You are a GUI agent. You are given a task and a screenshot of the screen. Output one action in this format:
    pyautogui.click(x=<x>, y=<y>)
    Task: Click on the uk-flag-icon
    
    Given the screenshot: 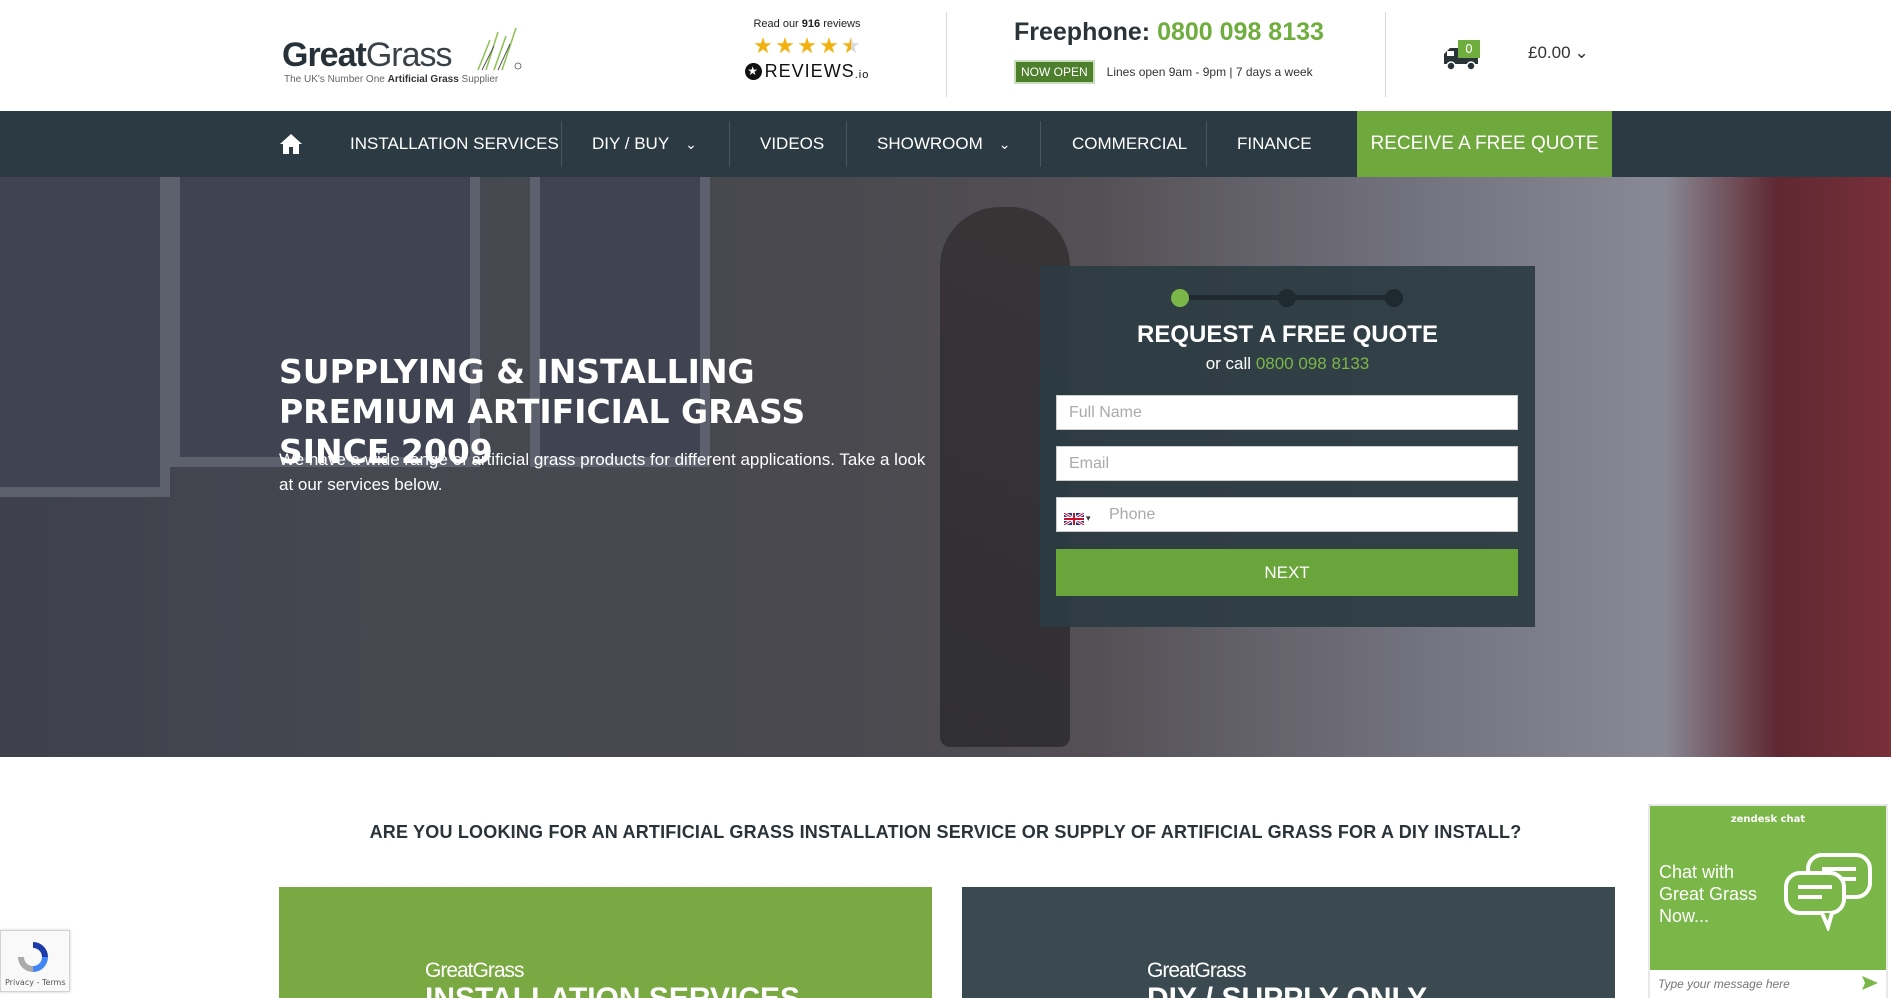 What is the action you would take?
    pyautogui.click(x=1074, y=519)
    